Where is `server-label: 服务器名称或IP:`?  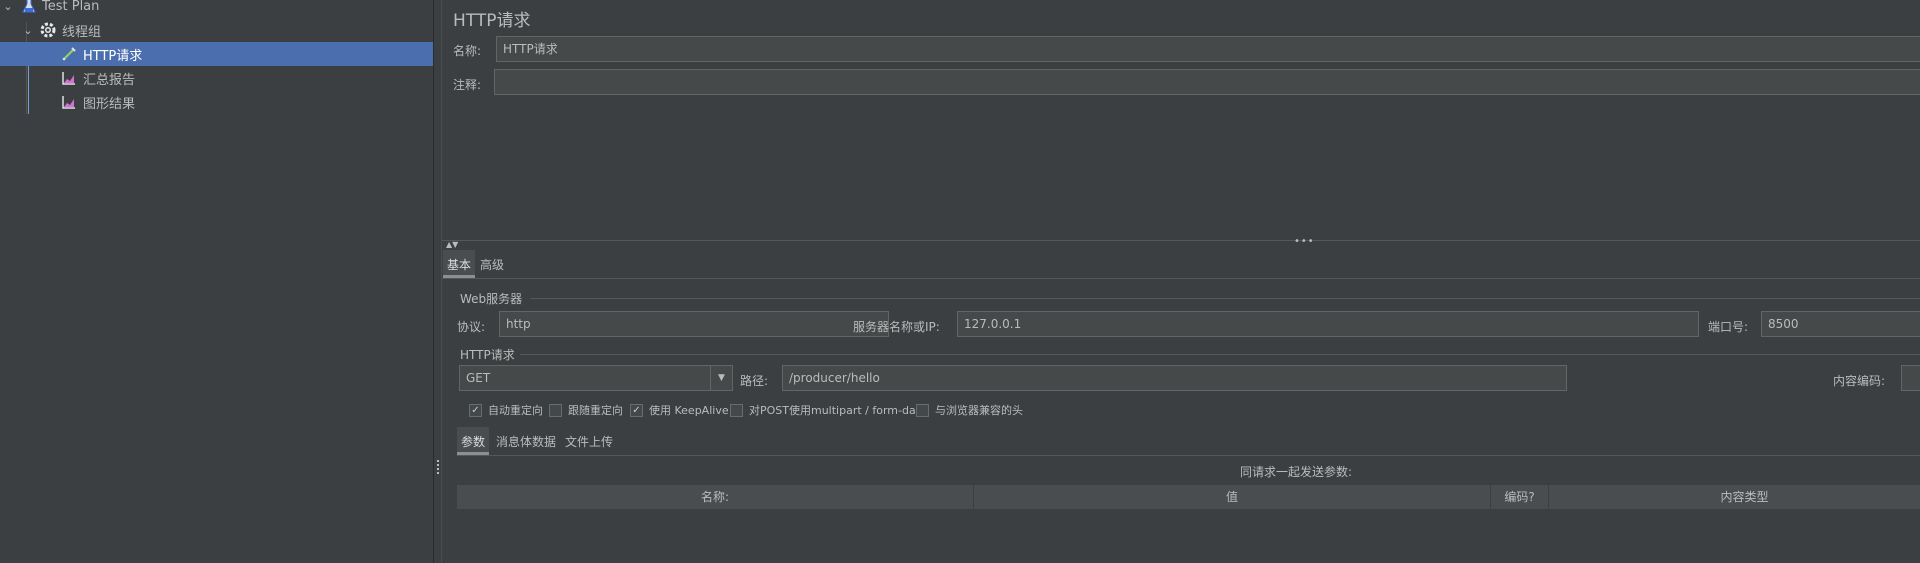
server-label: 服务器名称或IP: is located at coordinates (896, 327).